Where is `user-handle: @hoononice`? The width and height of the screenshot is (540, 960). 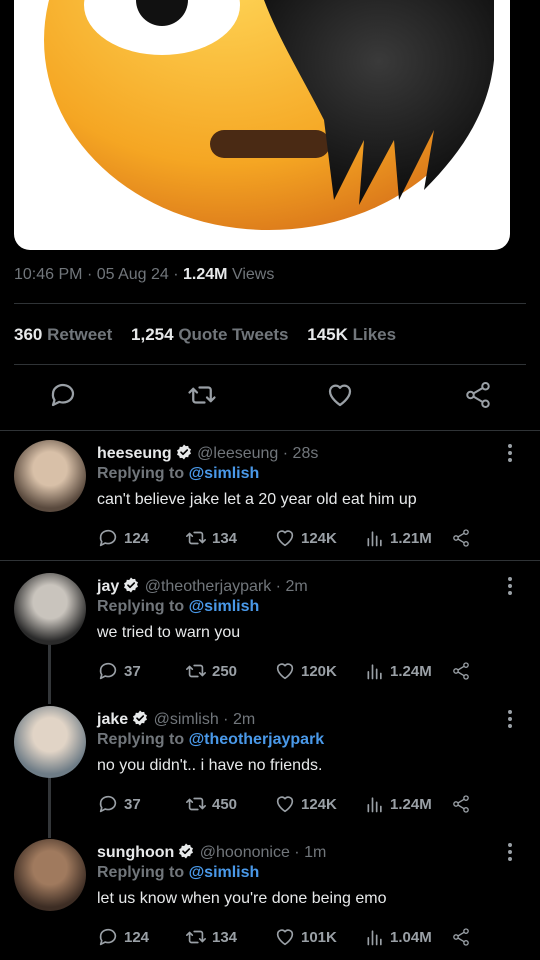
user-handle: @hoononice is located at coordinates (245, 852).